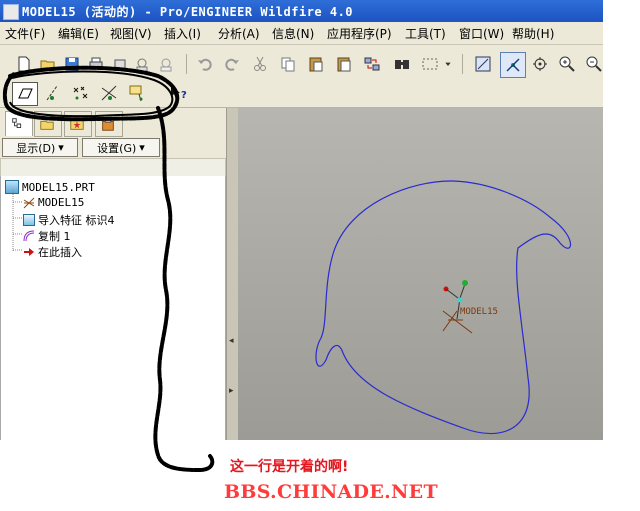 The height and width of the screenshot is (511, 640). Describe the element at coordinates (52, 93) in the screenshot. I see `datum-axis-icon` at that location.